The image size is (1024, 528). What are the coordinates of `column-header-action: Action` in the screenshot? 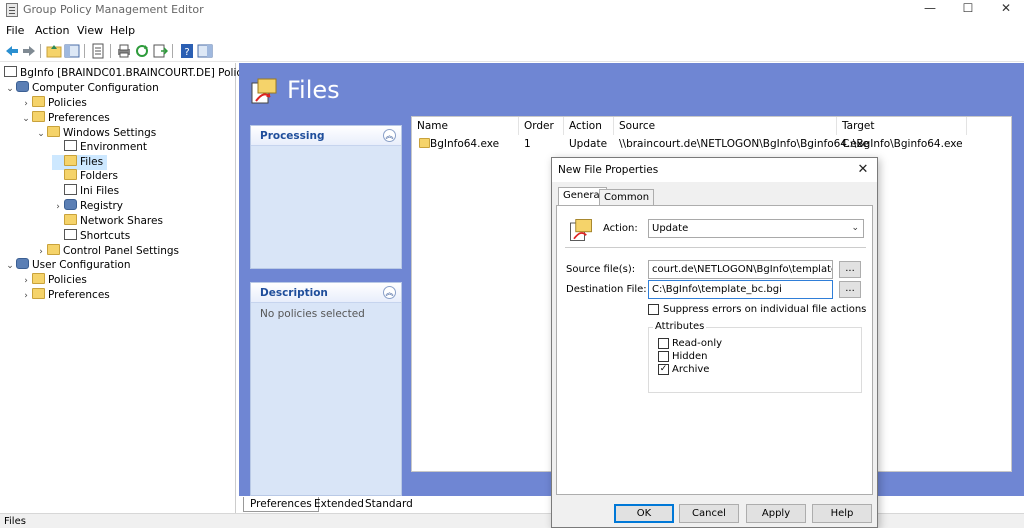 It's located at (589, 126).